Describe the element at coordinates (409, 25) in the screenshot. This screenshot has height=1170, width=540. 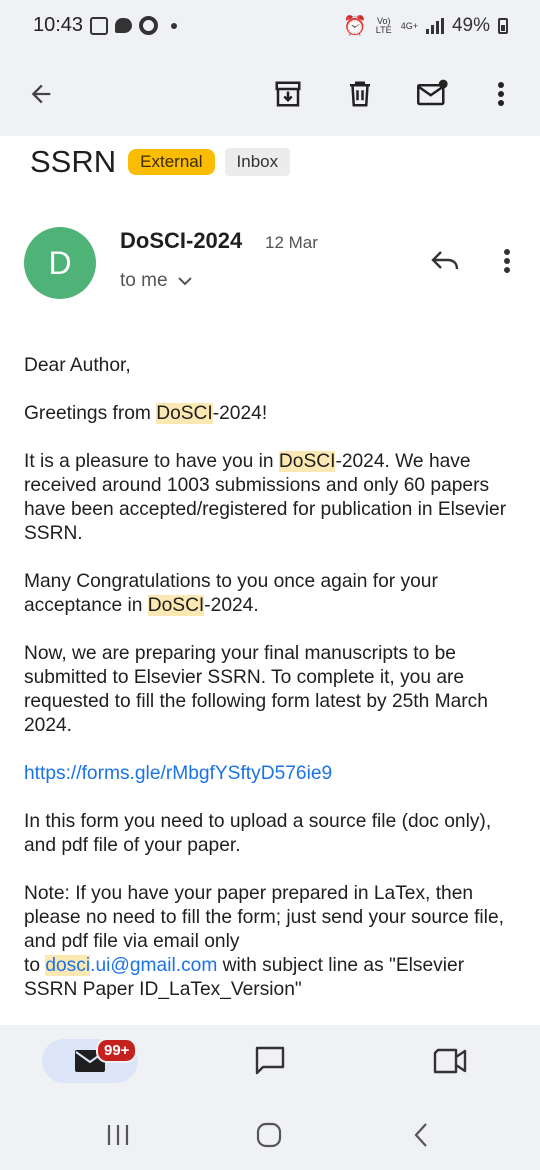
I see `network-type-icon: 4G+` at that location.